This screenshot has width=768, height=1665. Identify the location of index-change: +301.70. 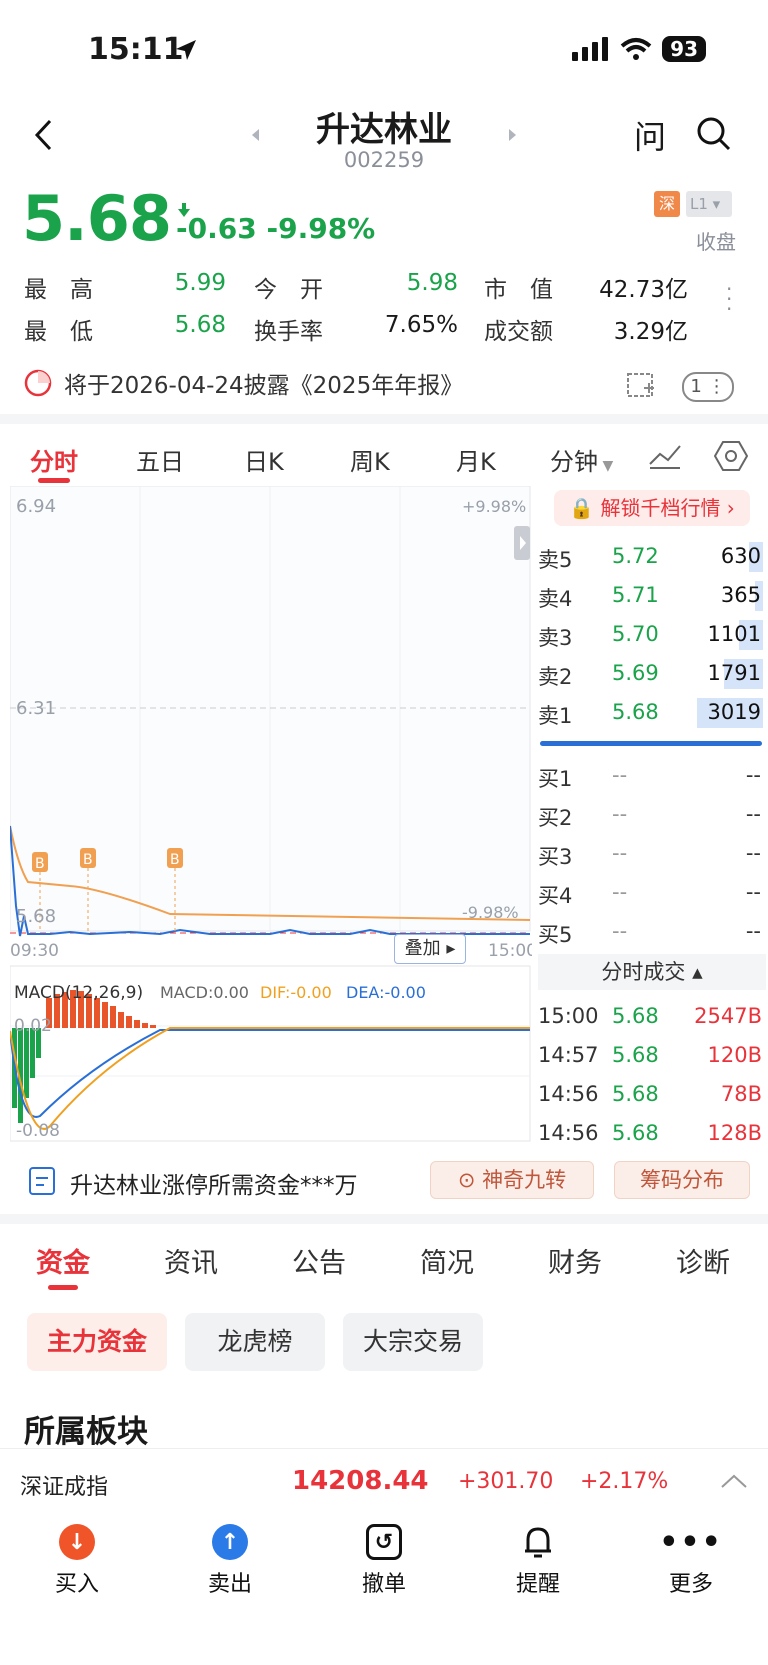
(506, 1481).